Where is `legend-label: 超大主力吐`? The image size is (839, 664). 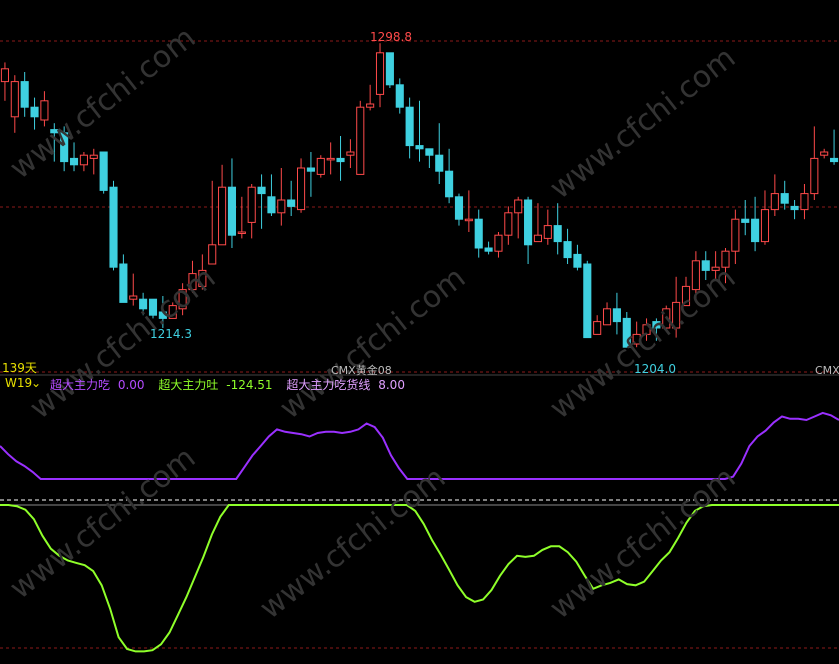 legend-label: 超大主力吐 is located at coordinates (188, 385).